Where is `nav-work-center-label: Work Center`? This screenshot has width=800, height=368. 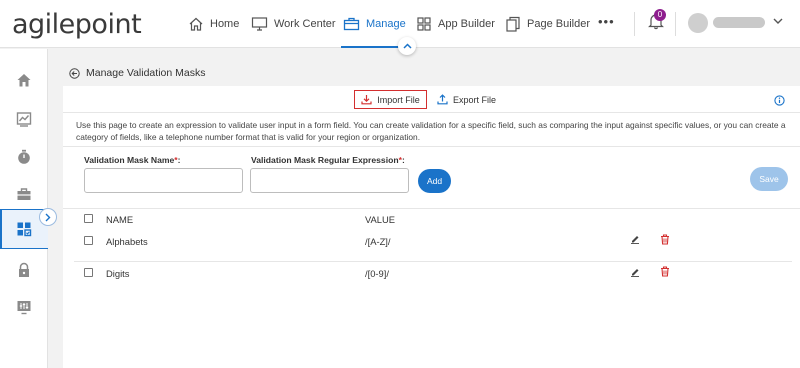
nav-work-center-label: Work Center is located at coordinates (305, 24).